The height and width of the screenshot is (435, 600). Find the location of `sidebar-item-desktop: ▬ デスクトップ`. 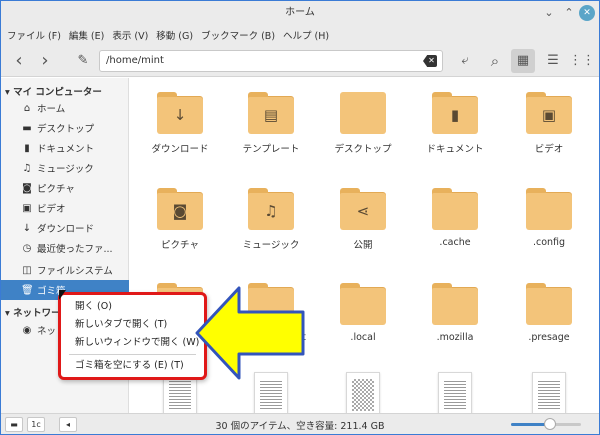

sidebar-item-desktop: ▬ デスクトップ is located at coordinates (65, 128).